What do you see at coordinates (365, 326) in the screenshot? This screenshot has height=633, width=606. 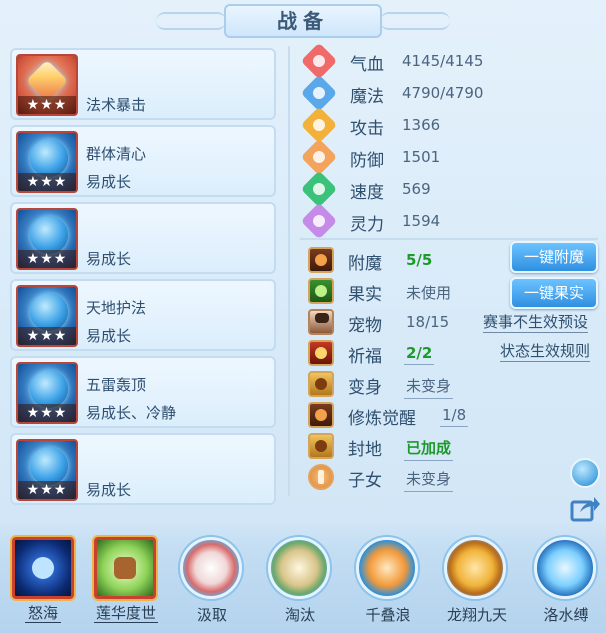 I see `pet-label: 宠物` at bounding box center [365, 326].